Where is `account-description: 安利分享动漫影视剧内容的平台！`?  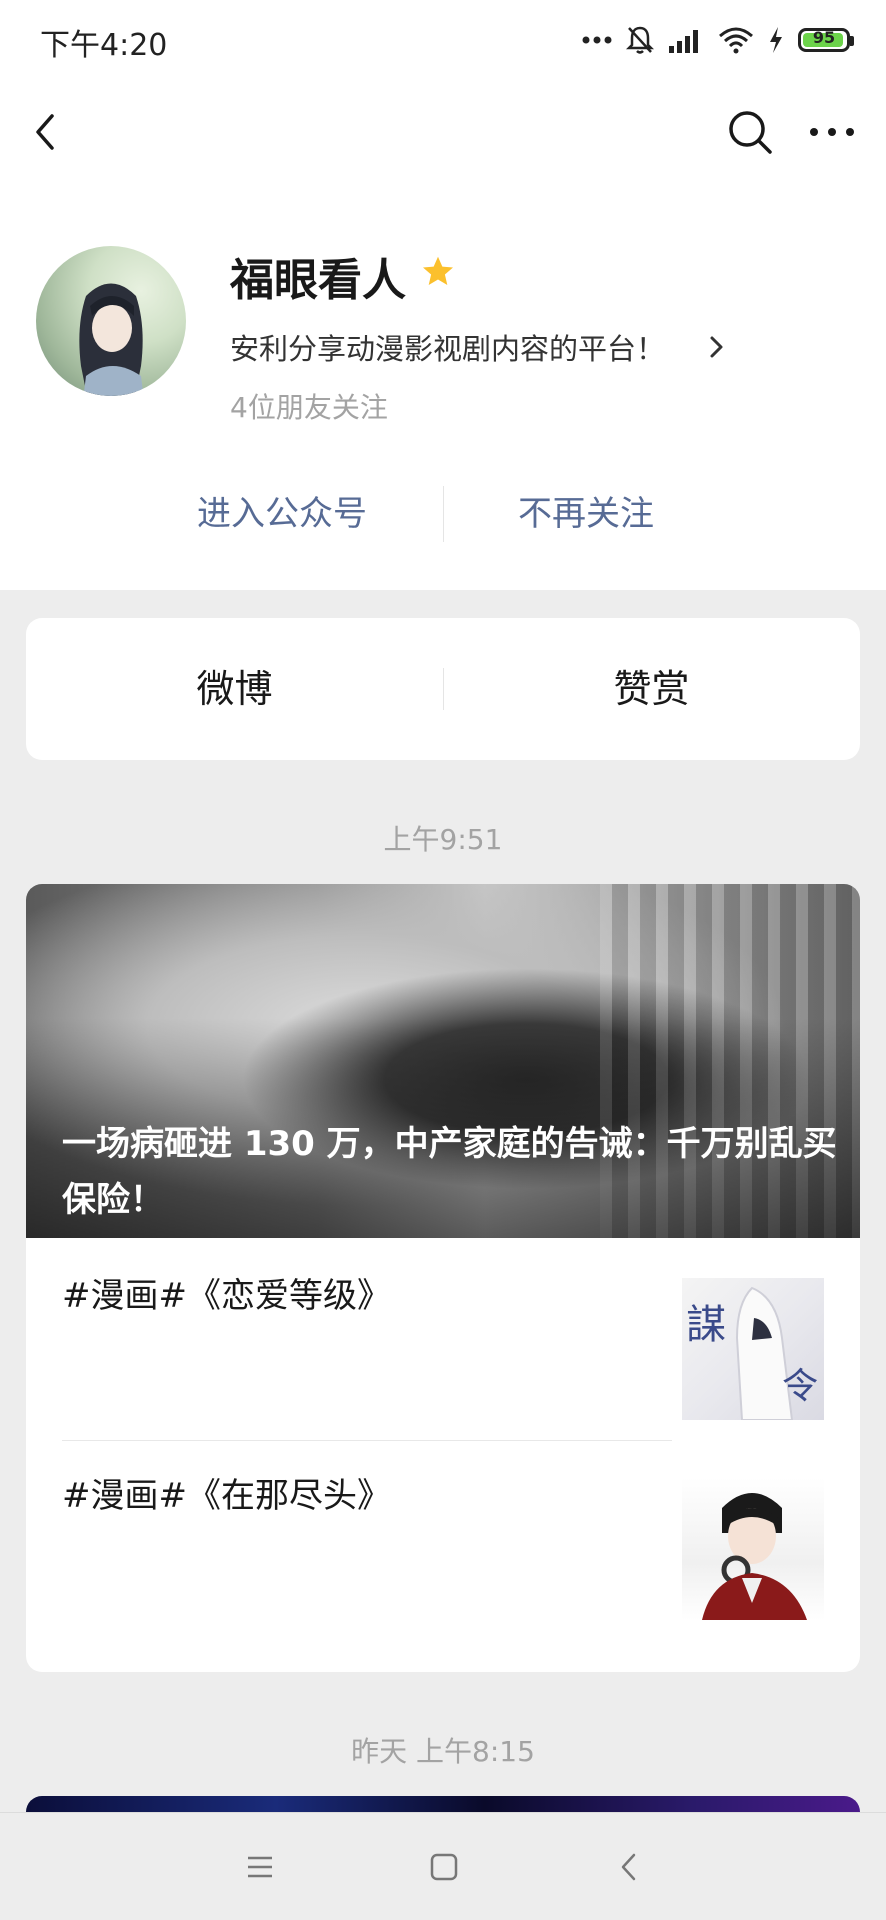 account-description: 安利分享动漫影视剧内容的平台！ is located at coordinates (447, 347).